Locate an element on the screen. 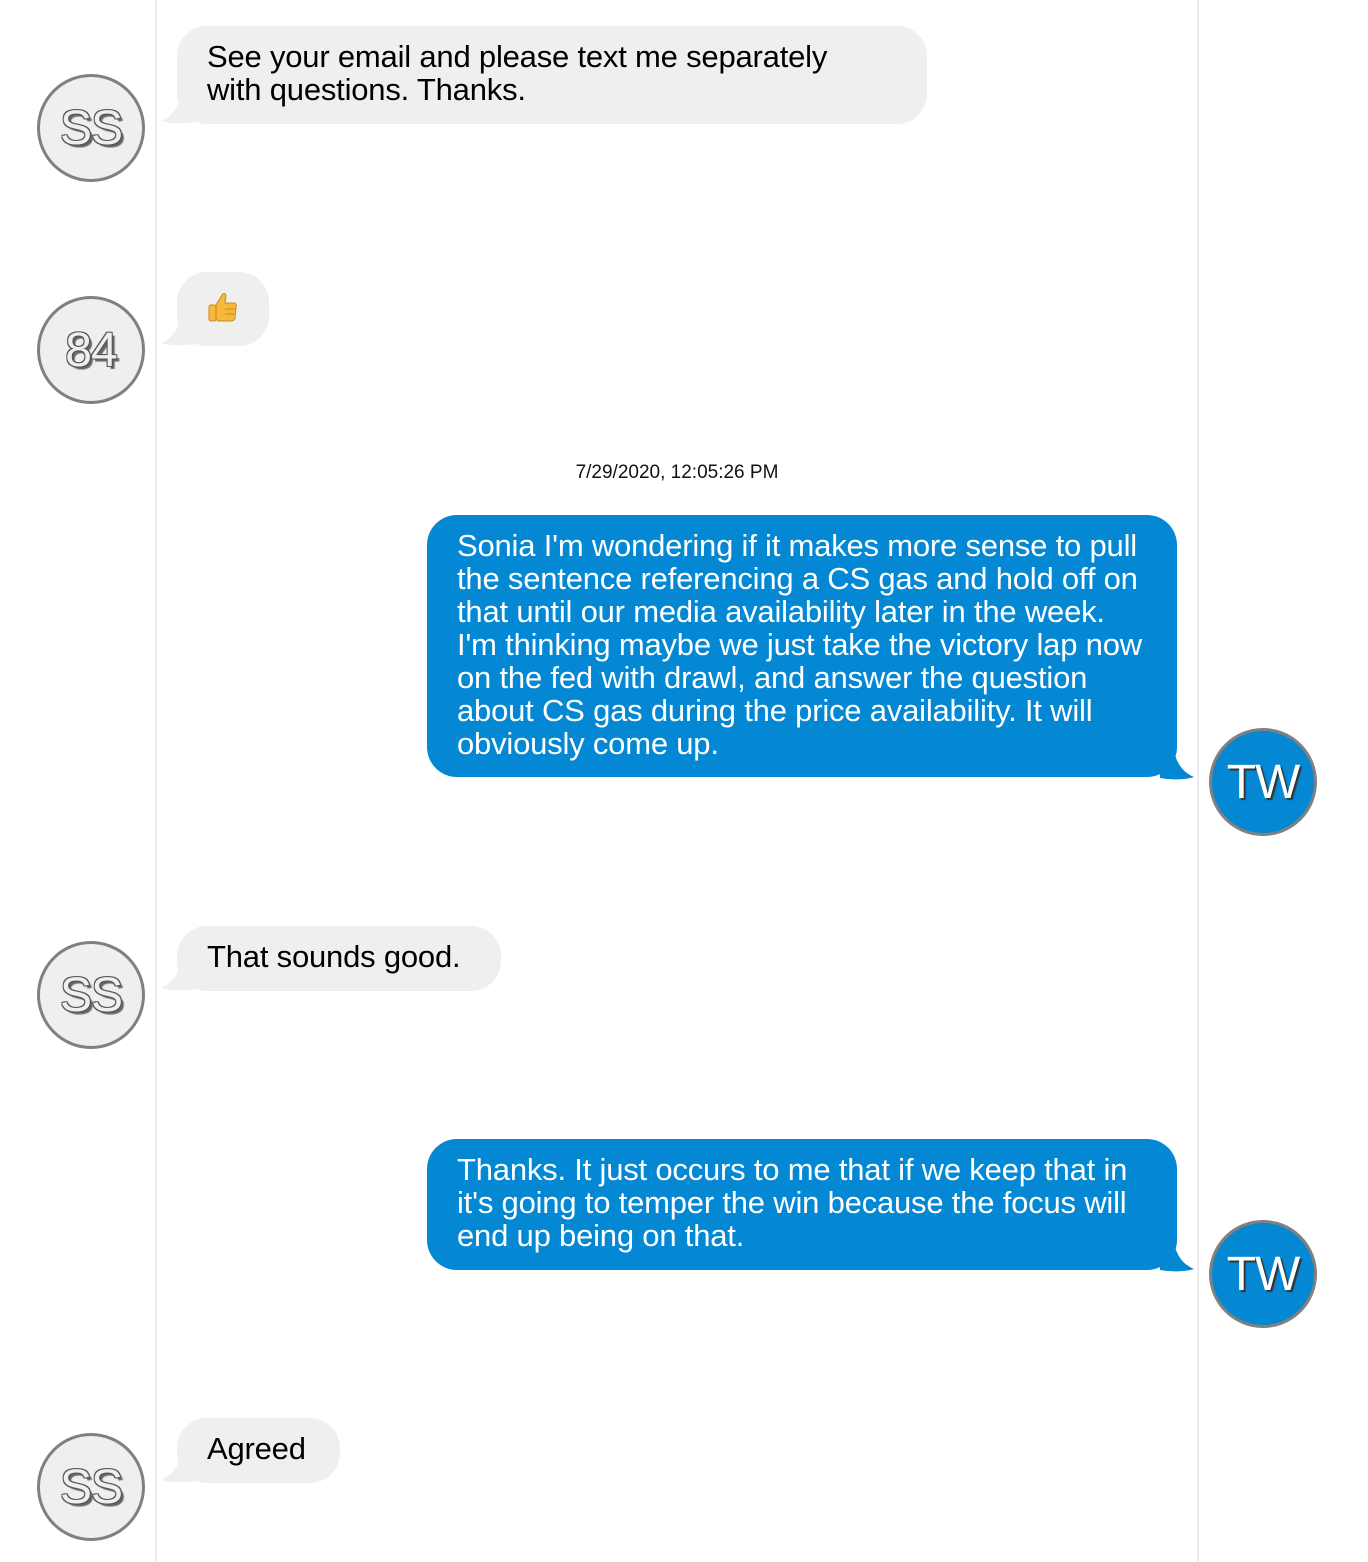 Image resolution: width=1368 pixels, height=1562 pixels. message-text: That sounds good. is located at coordinates (334, 956).